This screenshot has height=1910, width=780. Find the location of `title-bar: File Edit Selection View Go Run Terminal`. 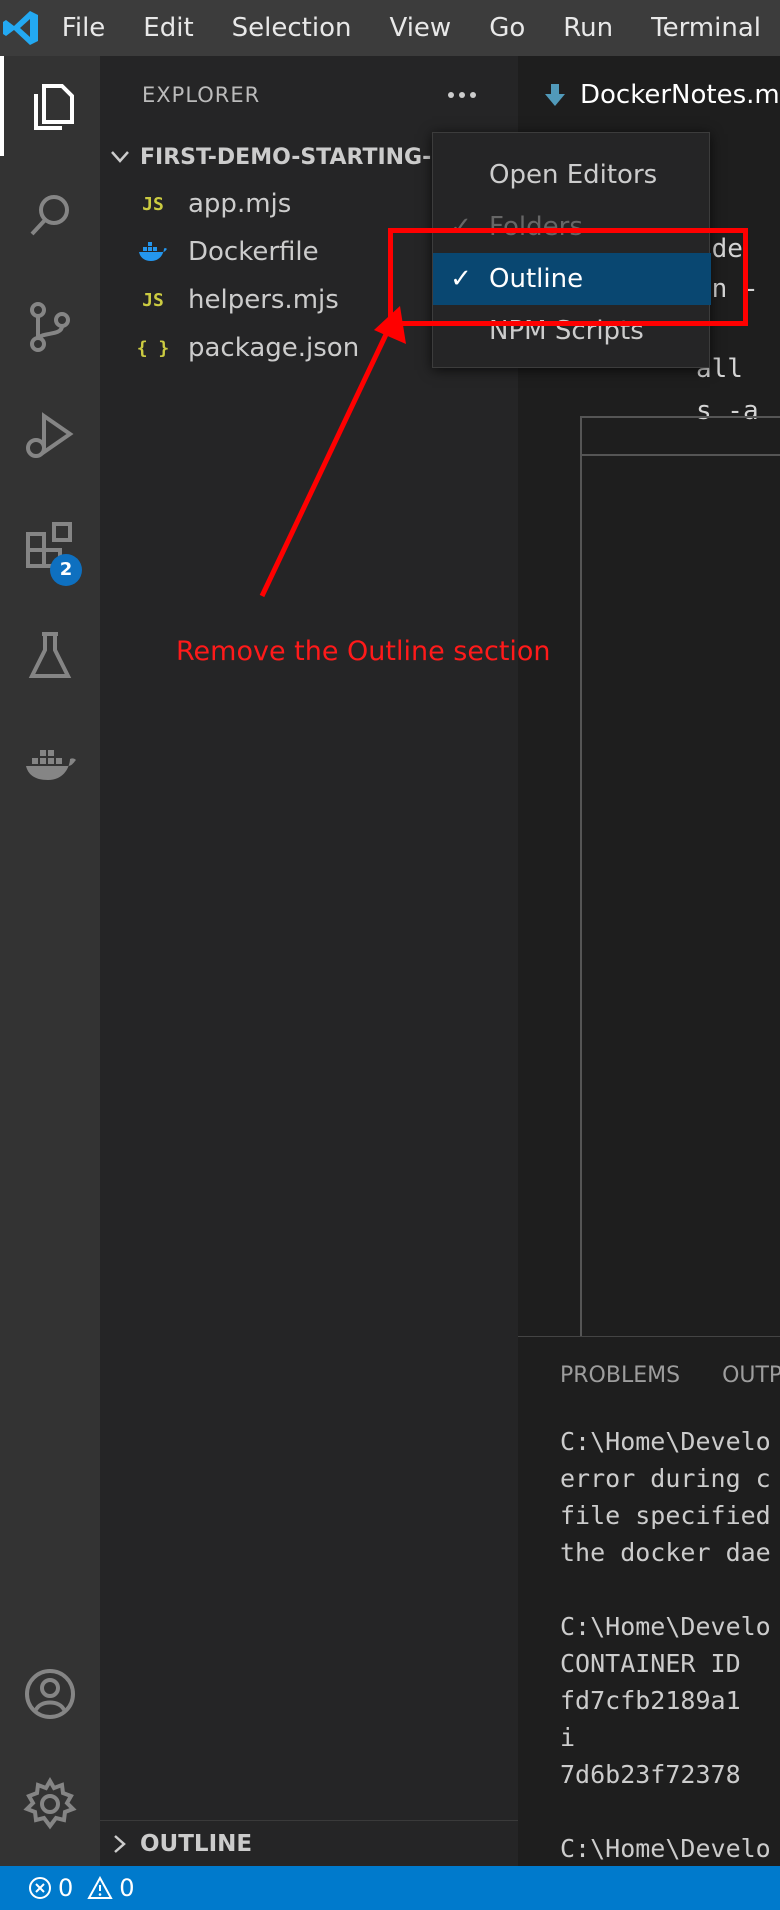

title-bar: File Edit Selection View Go Run Terminal is located at coordinates (390, 28).